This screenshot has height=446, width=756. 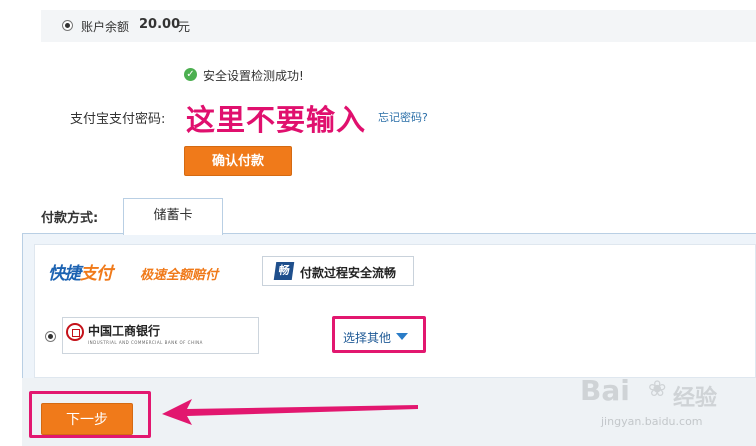 I want to click on watermark-brand: Bai, so click(x=605, y=390).